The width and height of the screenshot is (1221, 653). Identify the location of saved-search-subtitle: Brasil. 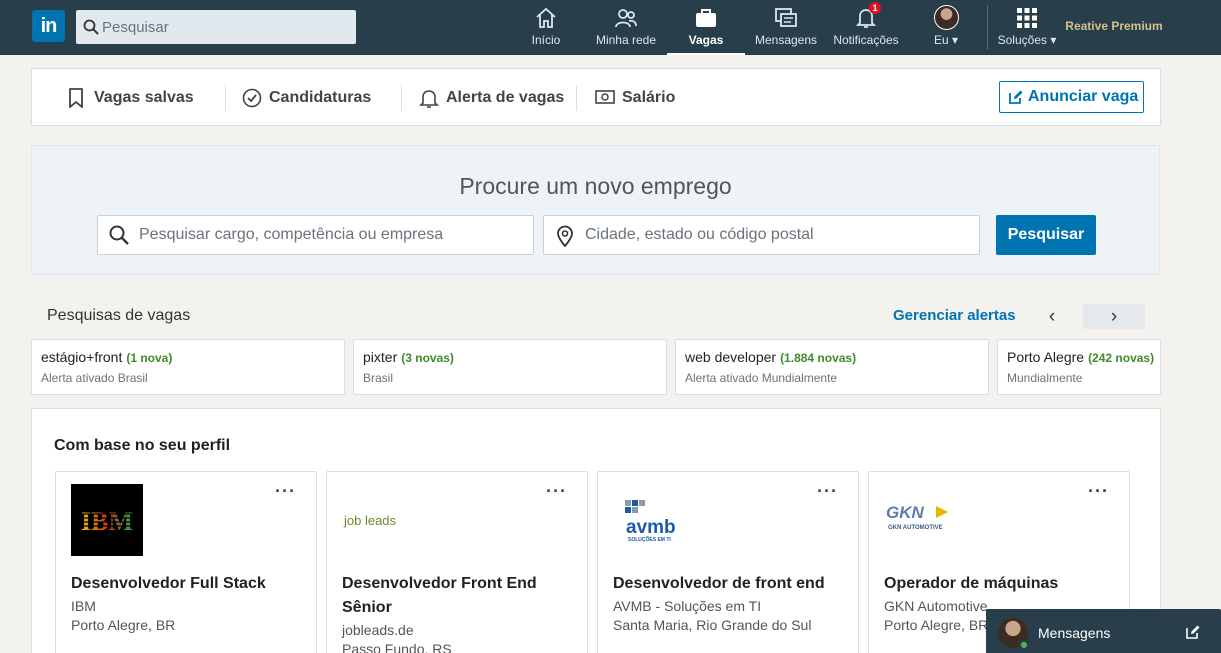
(378, 378).